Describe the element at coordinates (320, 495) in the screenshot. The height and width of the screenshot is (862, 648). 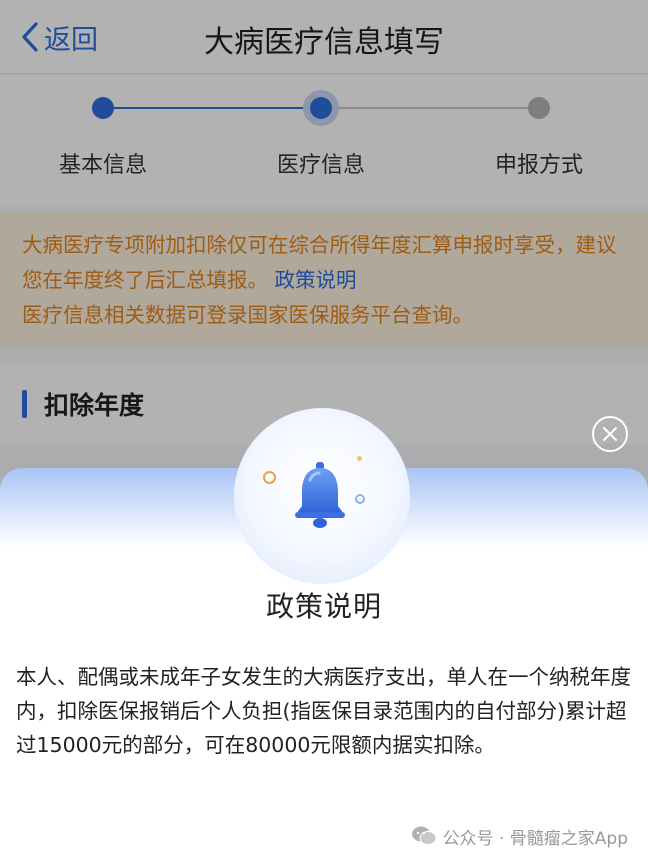
I see `bell-icon` at that location.